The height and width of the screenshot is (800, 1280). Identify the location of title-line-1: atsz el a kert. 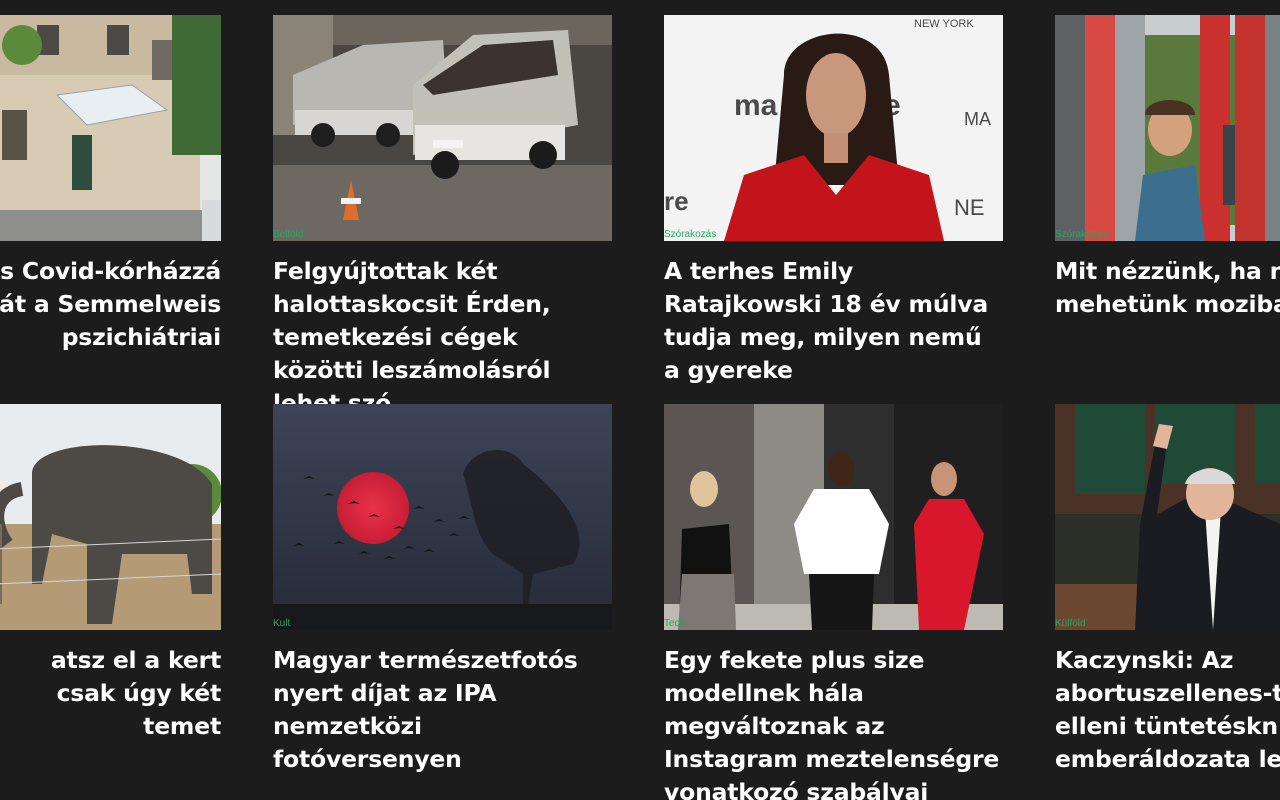
(135, 660).